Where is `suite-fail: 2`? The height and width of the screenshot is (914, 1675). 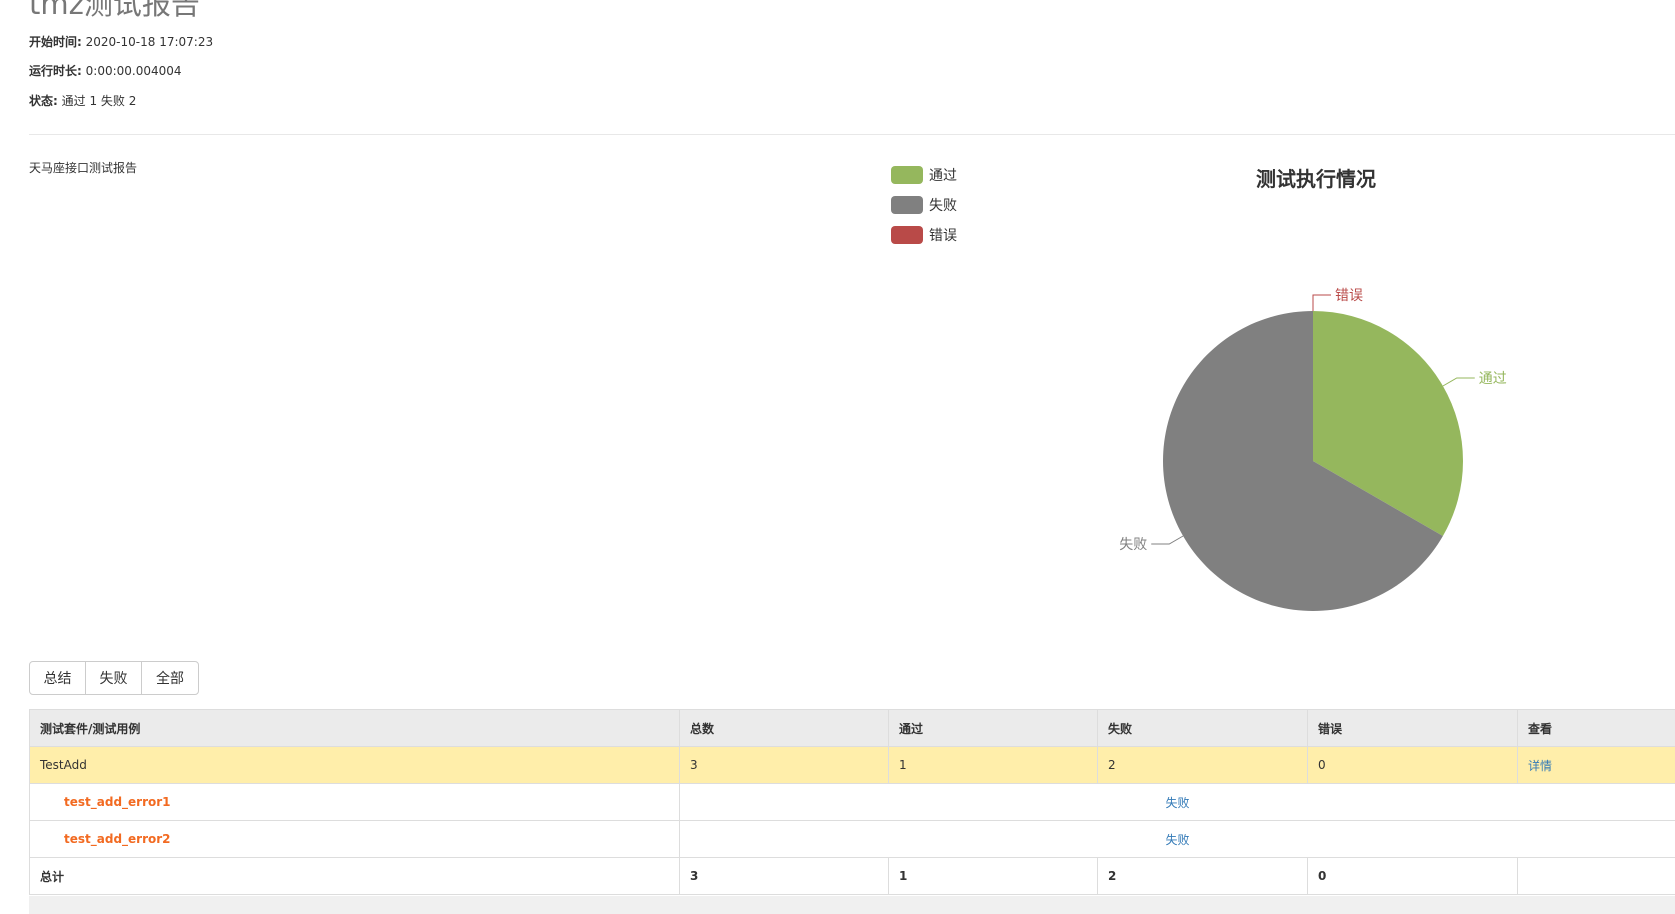
suite-fail: 2 is located at coordinates (1202, 765).